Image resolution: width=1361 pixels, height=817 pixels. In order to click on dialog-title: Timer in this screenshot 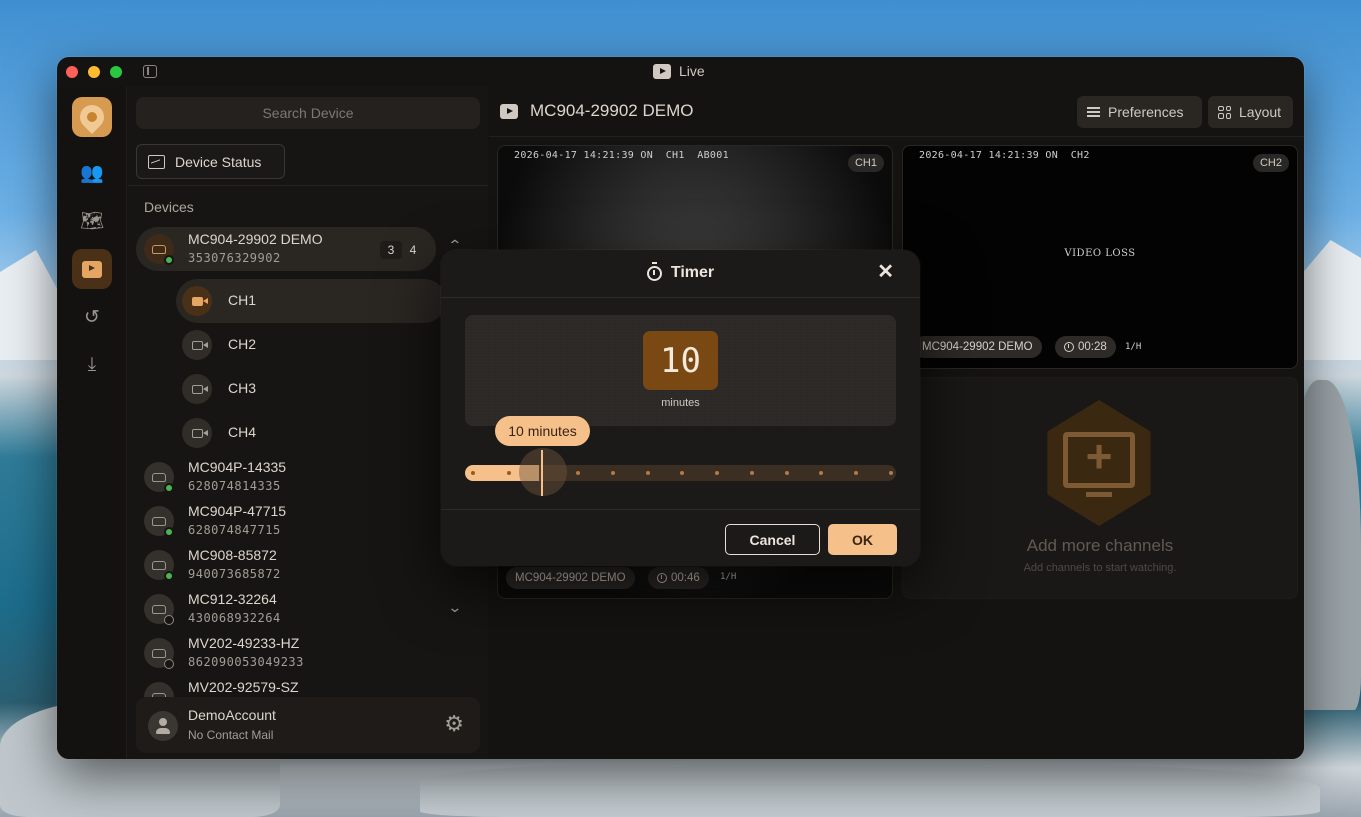, I will do `click(680, 271)`.